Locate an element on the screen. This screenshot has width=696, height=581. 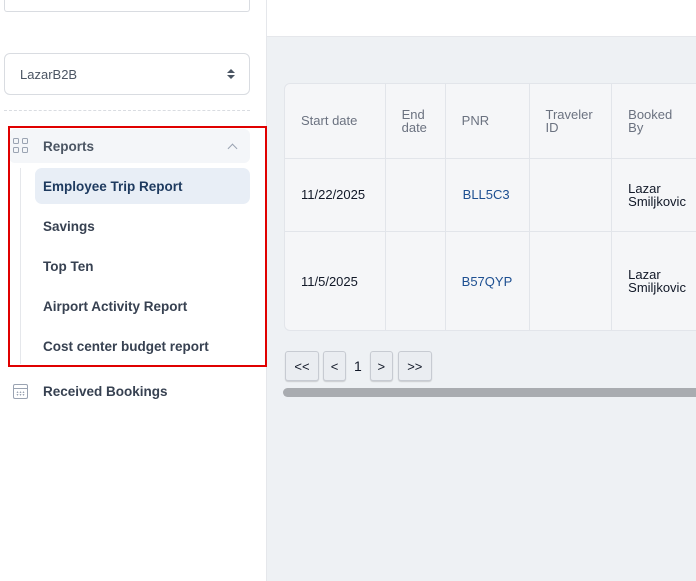
account-select: LazarB2B is located at coordinates (127, 74).